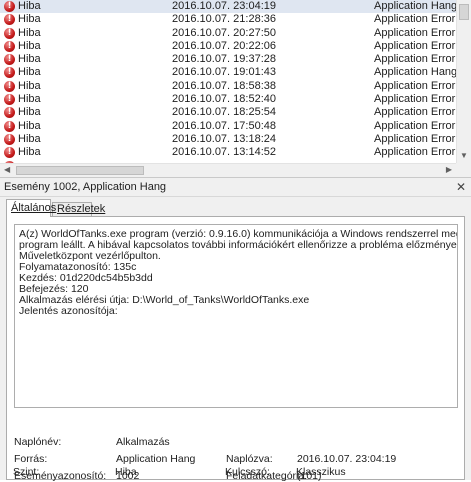  What do you see at coordinates (26, 472) in the screenshot?
I see `level-label: Szint:` at bounding box center [26, 472].